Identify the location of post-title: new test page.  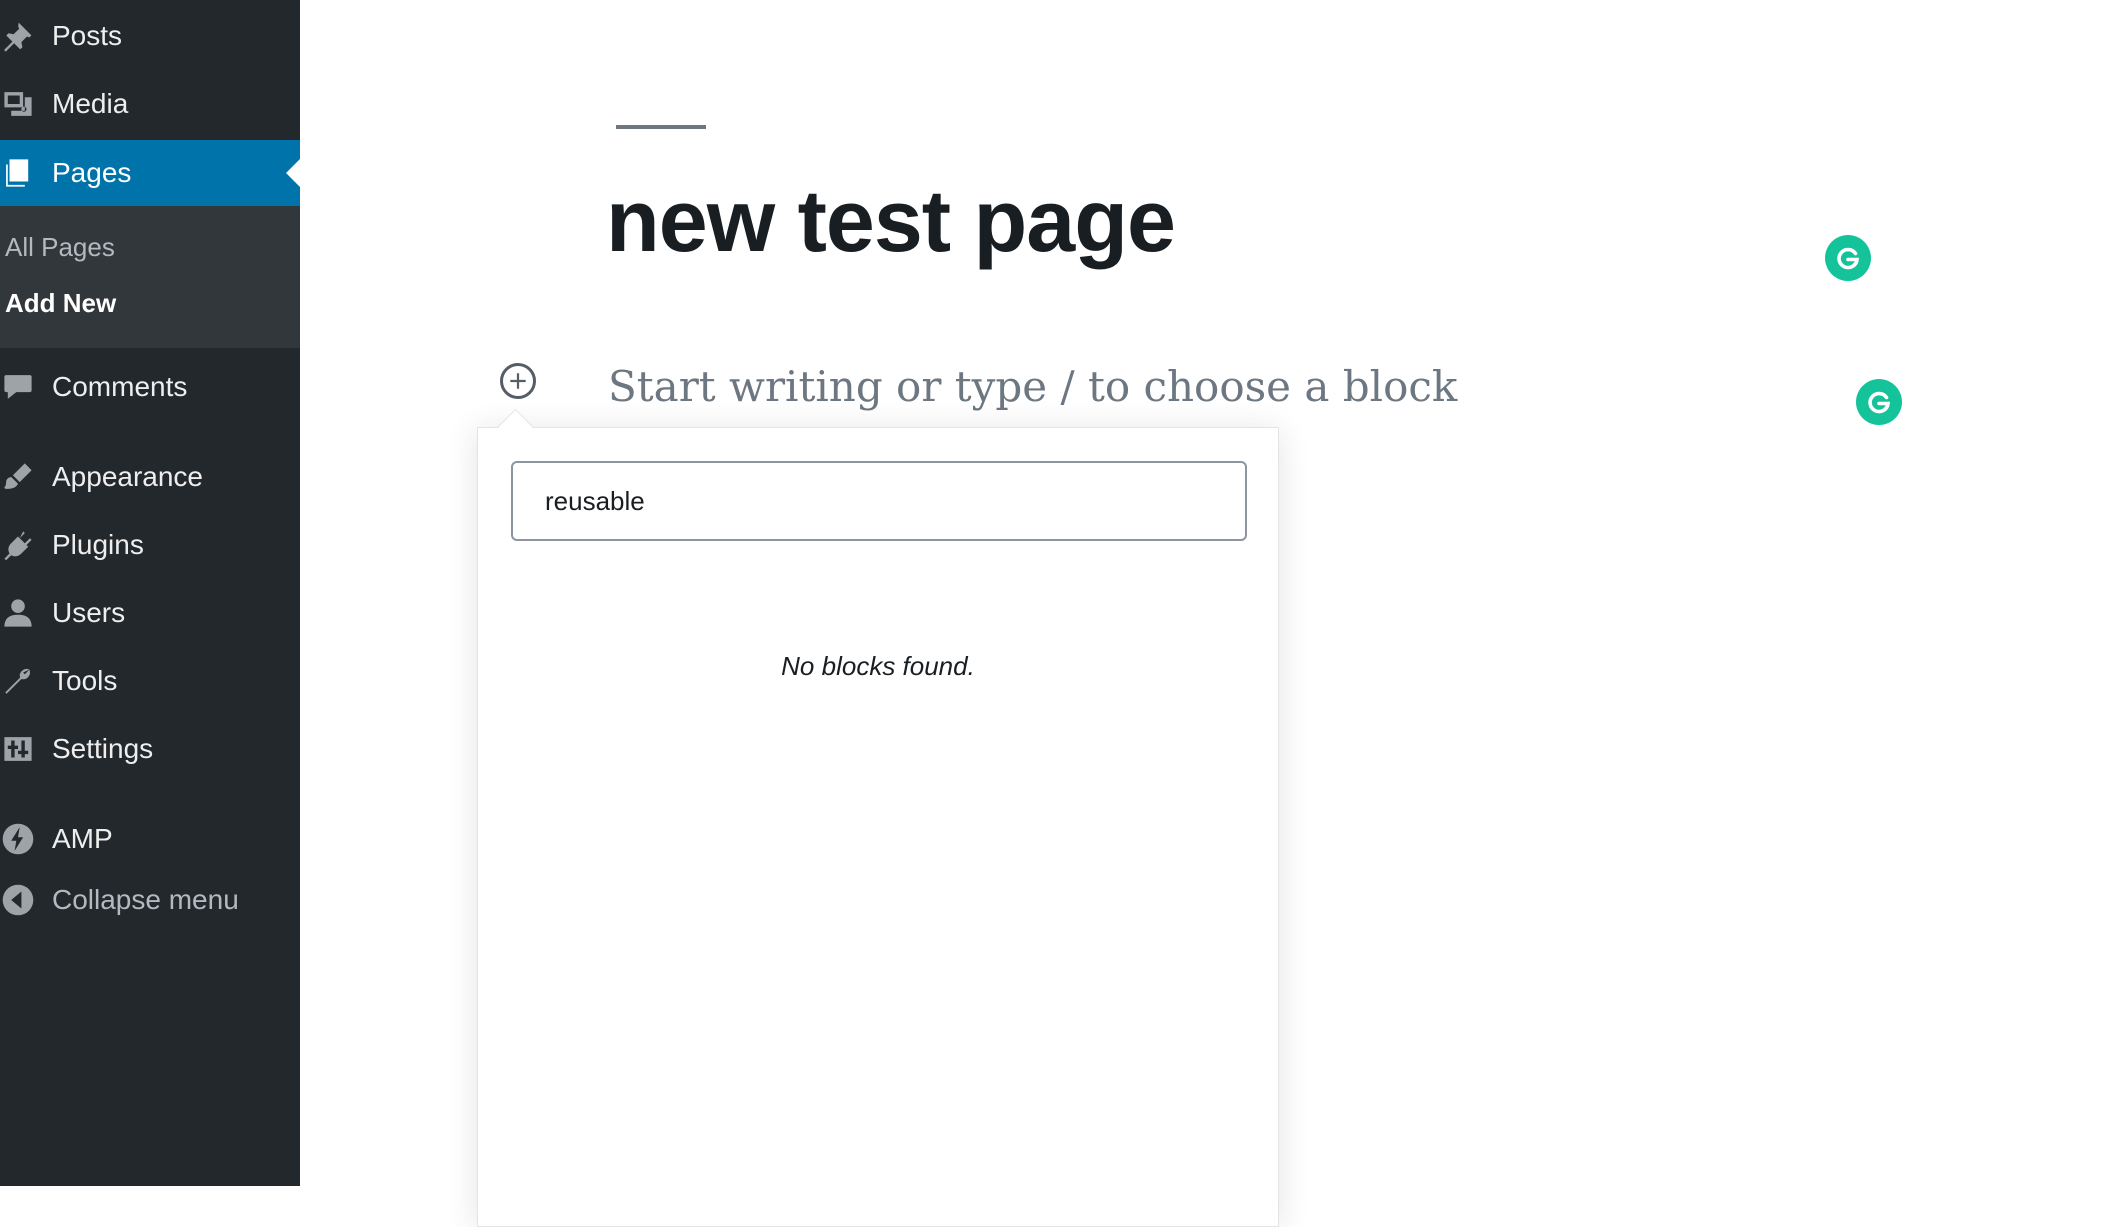
(891, 221).